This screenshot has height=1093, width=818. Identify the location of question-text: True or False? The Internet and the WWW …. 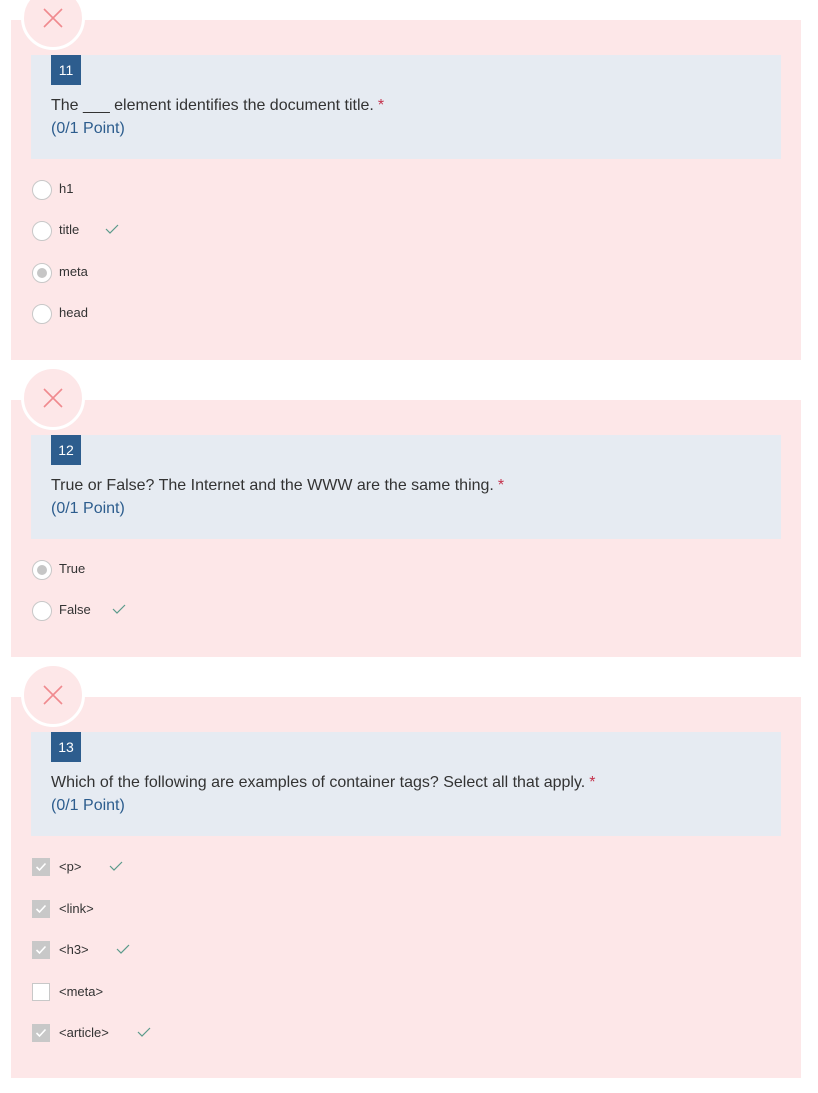
(278, 485).